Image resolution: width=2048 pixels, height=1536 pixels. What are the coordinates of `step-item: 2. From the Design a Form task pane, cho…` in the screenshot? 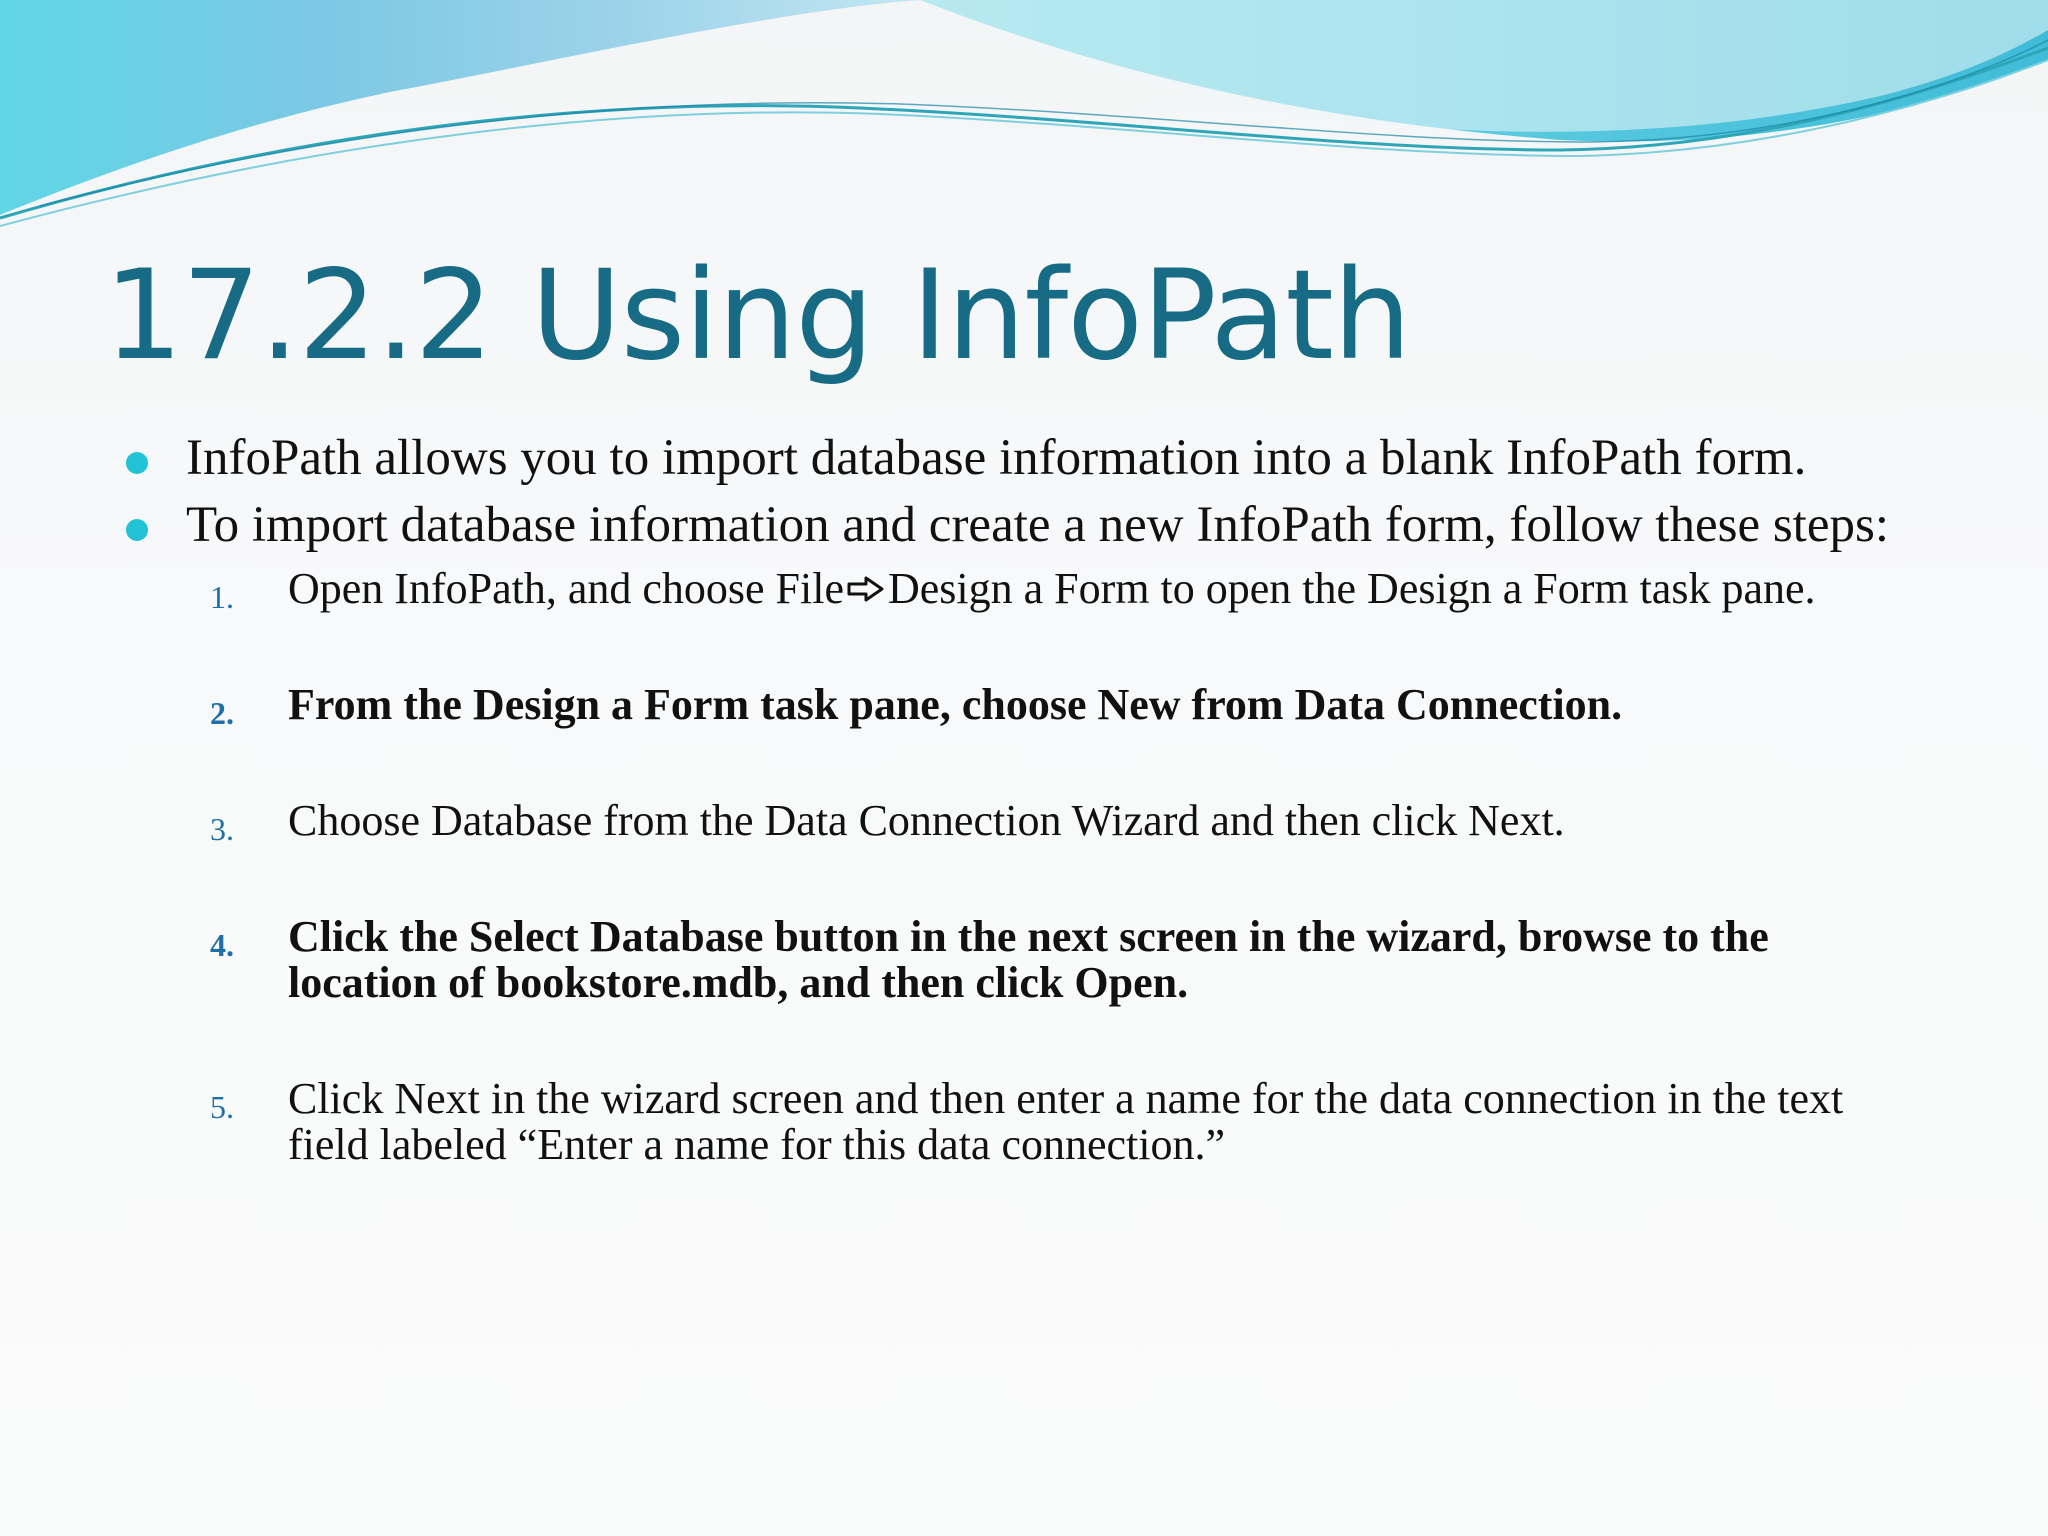 It's located at (1026, 706).